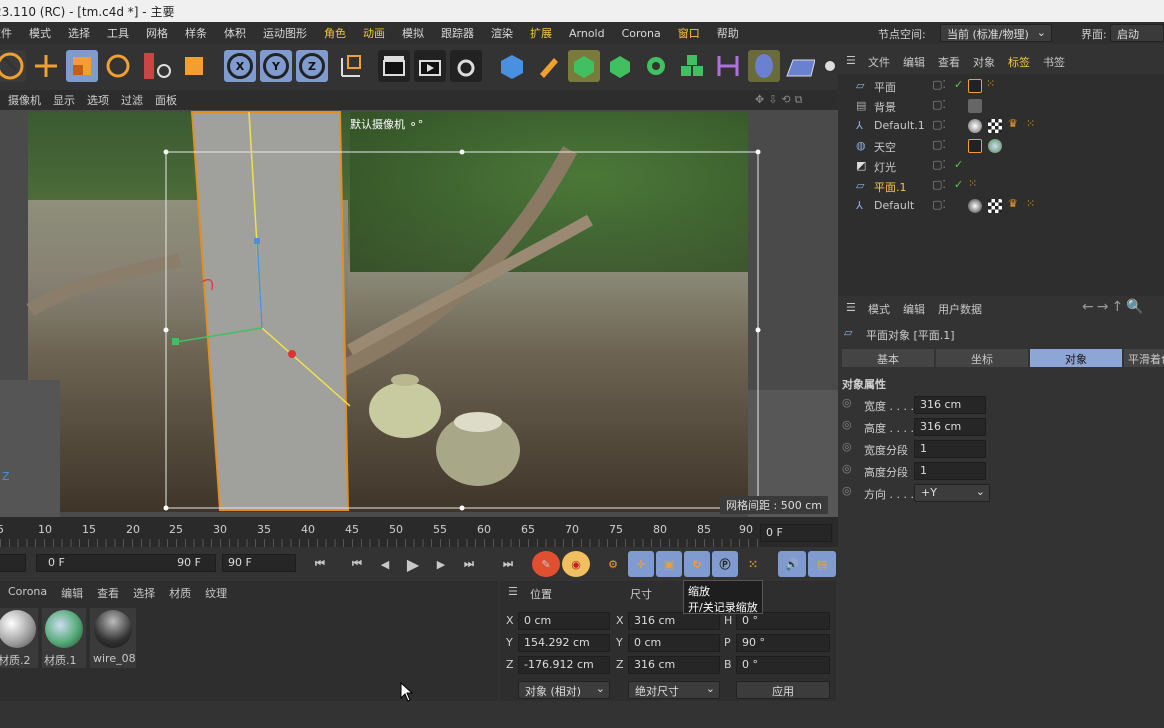  Describe the element at coordinates (952, 493) in the screenshot. I see `orientation-dropdown: +Y ⌄` at that location.